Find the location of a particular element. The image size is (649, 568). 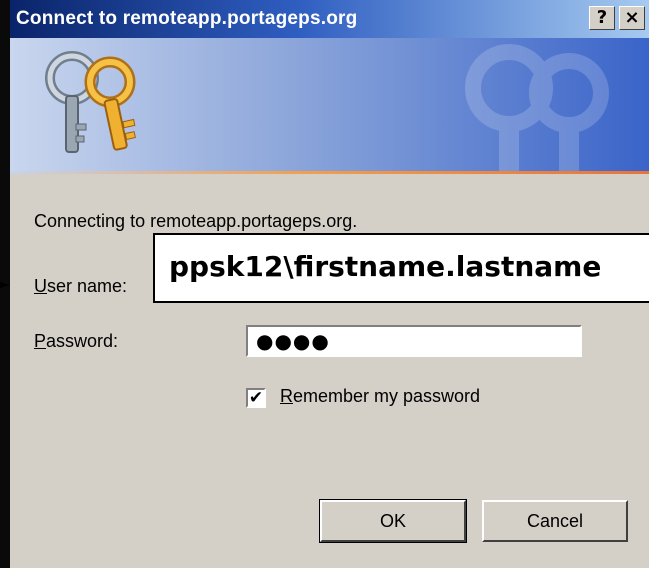

username-hint-text: ppsk12\firstname.lastname is located at coordinates (385, 266).